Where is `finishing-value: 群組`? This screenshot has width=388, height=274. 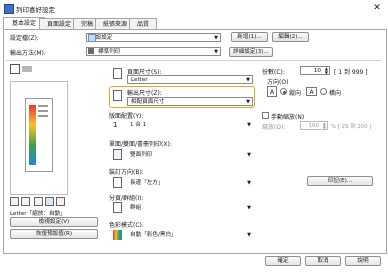 finishing-value: 群組 is located at coordinates (136, 208).